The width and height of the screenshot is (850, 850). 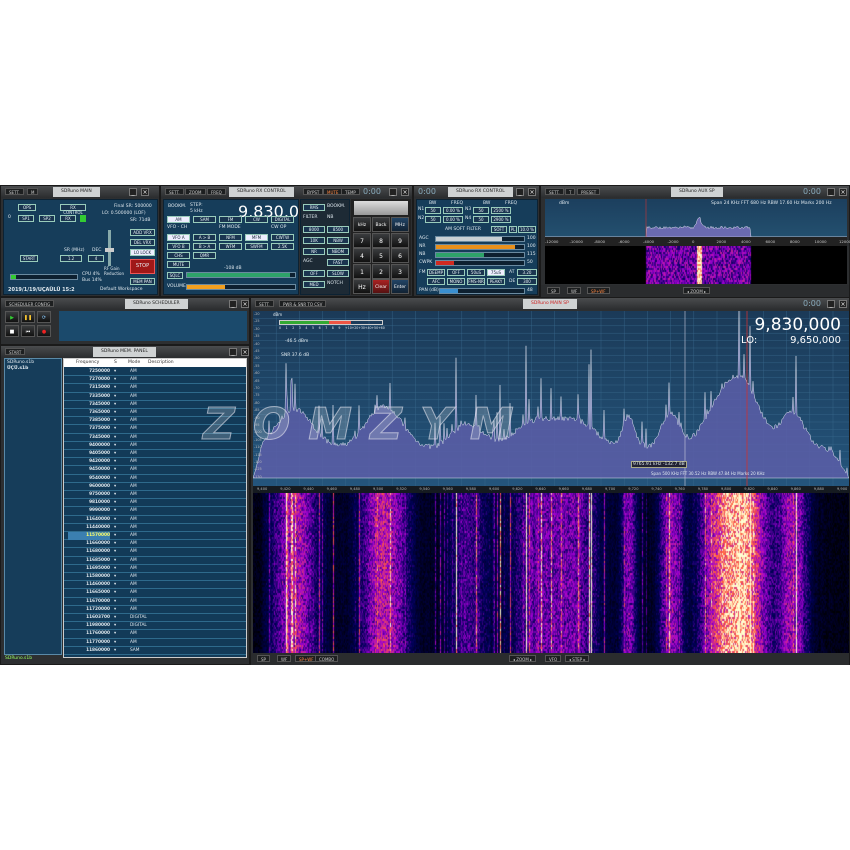 What do you see at coordinates (155, 610) in the screenshot?
I see `table-row: 11720000 ▾ AM` at bounding box center [155, 610].